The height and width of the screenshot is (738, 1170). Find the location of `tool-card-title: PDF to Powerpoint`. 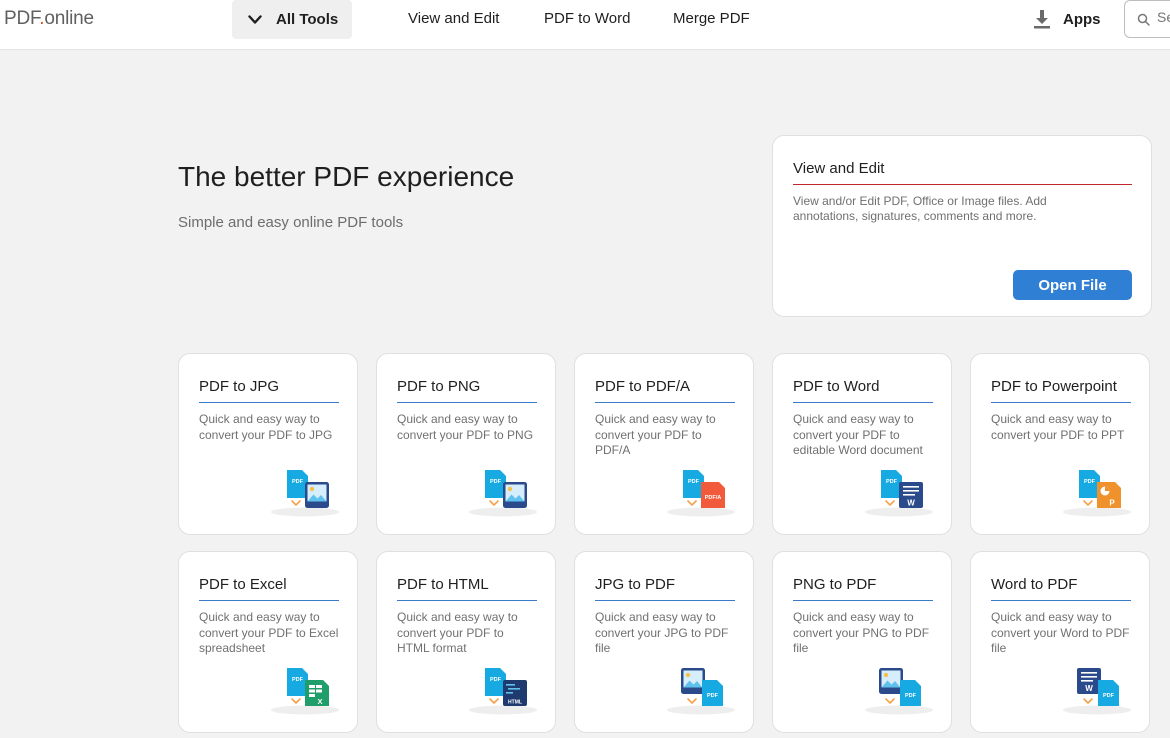

tool-card-title: PDF to Powerpoint is located at coordinates (1054, 386).